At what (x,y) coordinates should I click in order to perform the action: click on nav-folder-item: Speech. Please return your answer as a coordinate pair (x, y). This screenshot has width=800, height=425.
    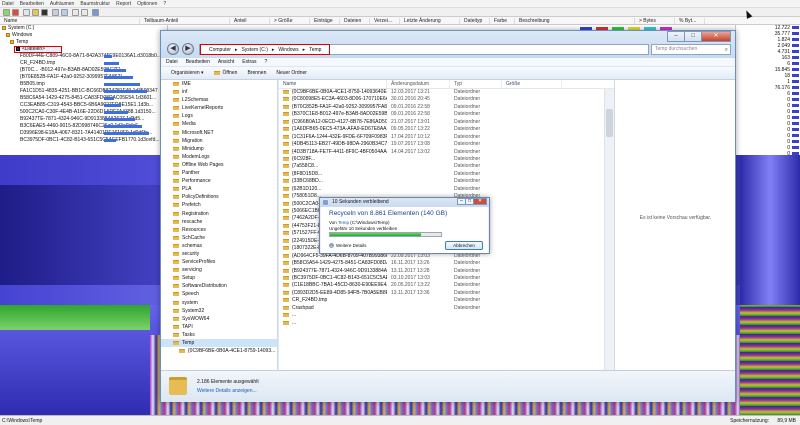
    Looking at the image, I should click on (219, 294).